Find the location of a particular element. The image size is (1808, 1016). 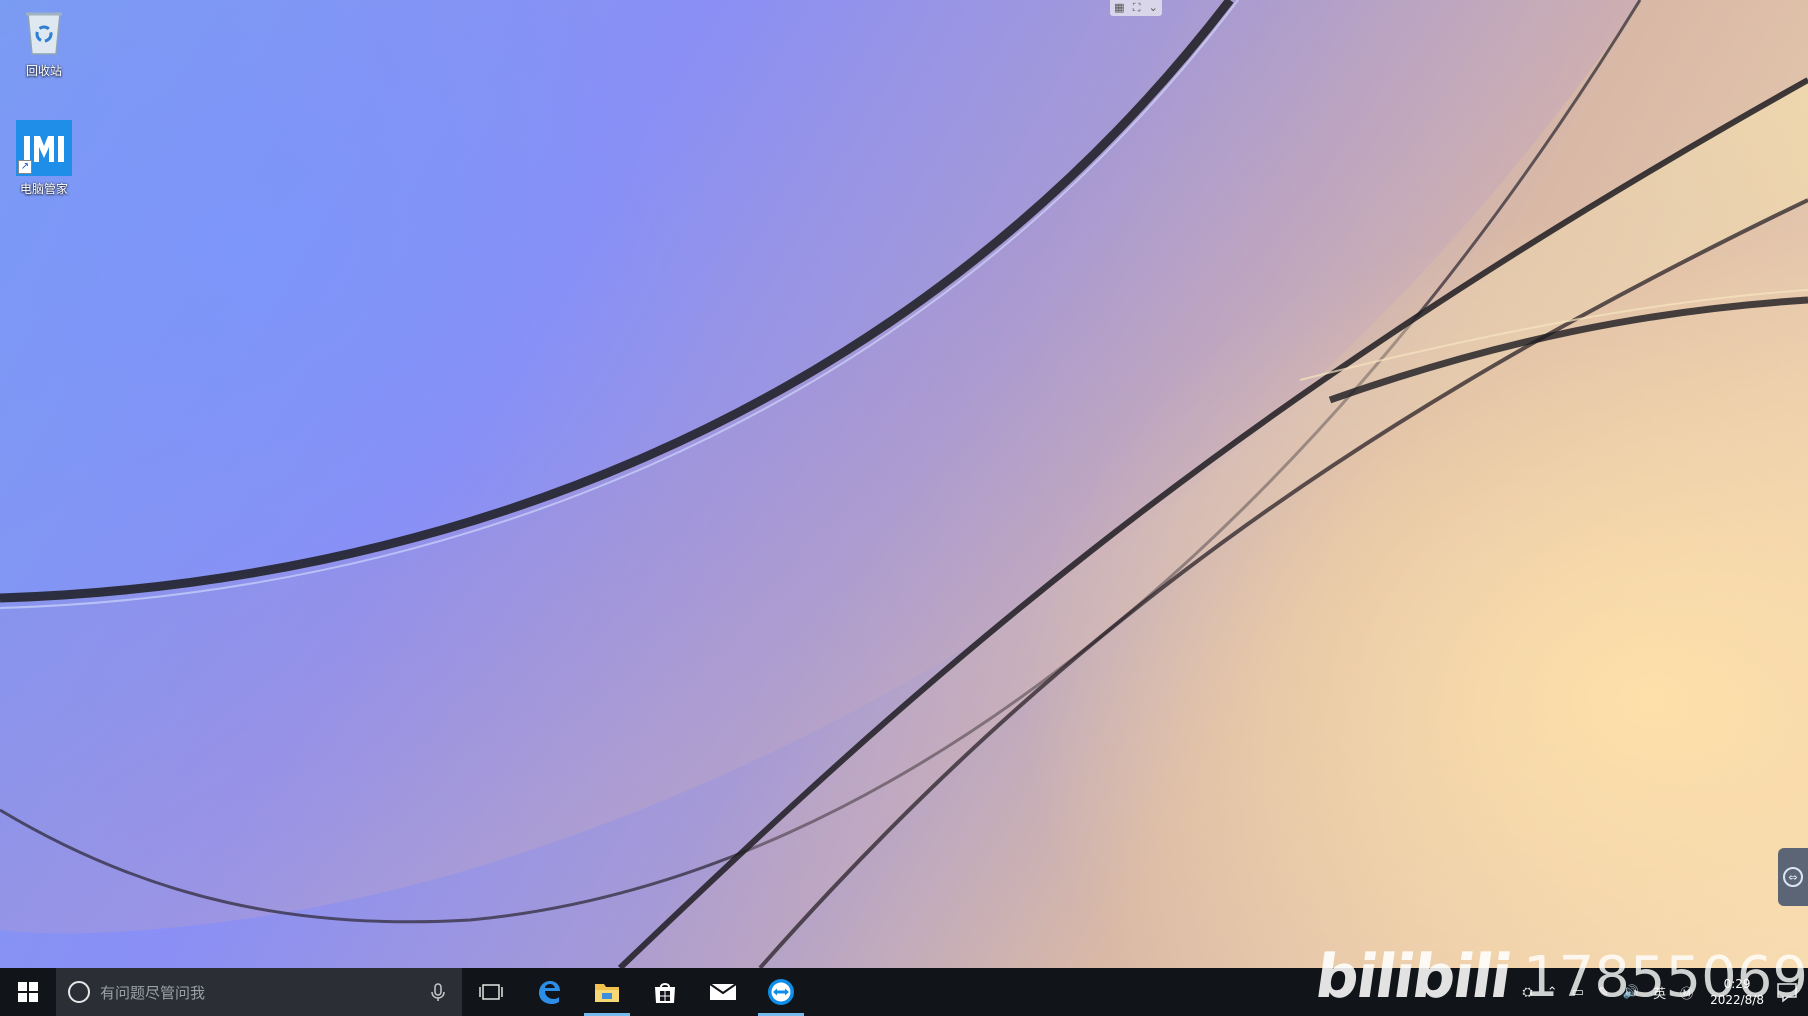

task-view-icon is located at coordinates (491, 992).